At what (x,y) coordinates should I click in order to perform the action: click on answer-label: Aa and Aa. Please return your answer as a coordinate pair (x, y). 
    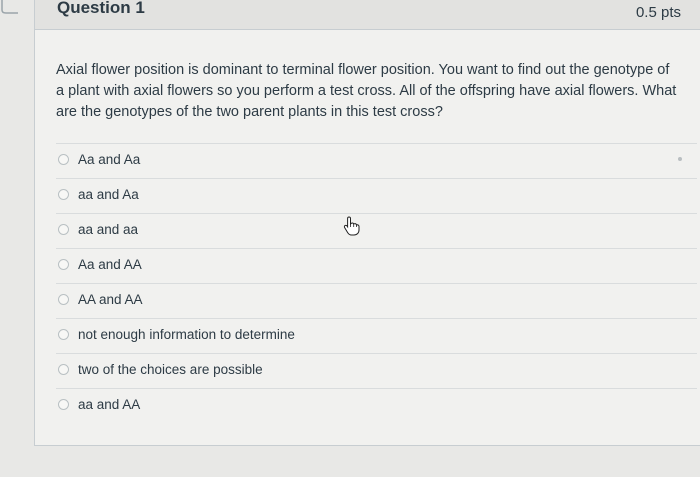
    Looking at the image, I should click on (109, 159).